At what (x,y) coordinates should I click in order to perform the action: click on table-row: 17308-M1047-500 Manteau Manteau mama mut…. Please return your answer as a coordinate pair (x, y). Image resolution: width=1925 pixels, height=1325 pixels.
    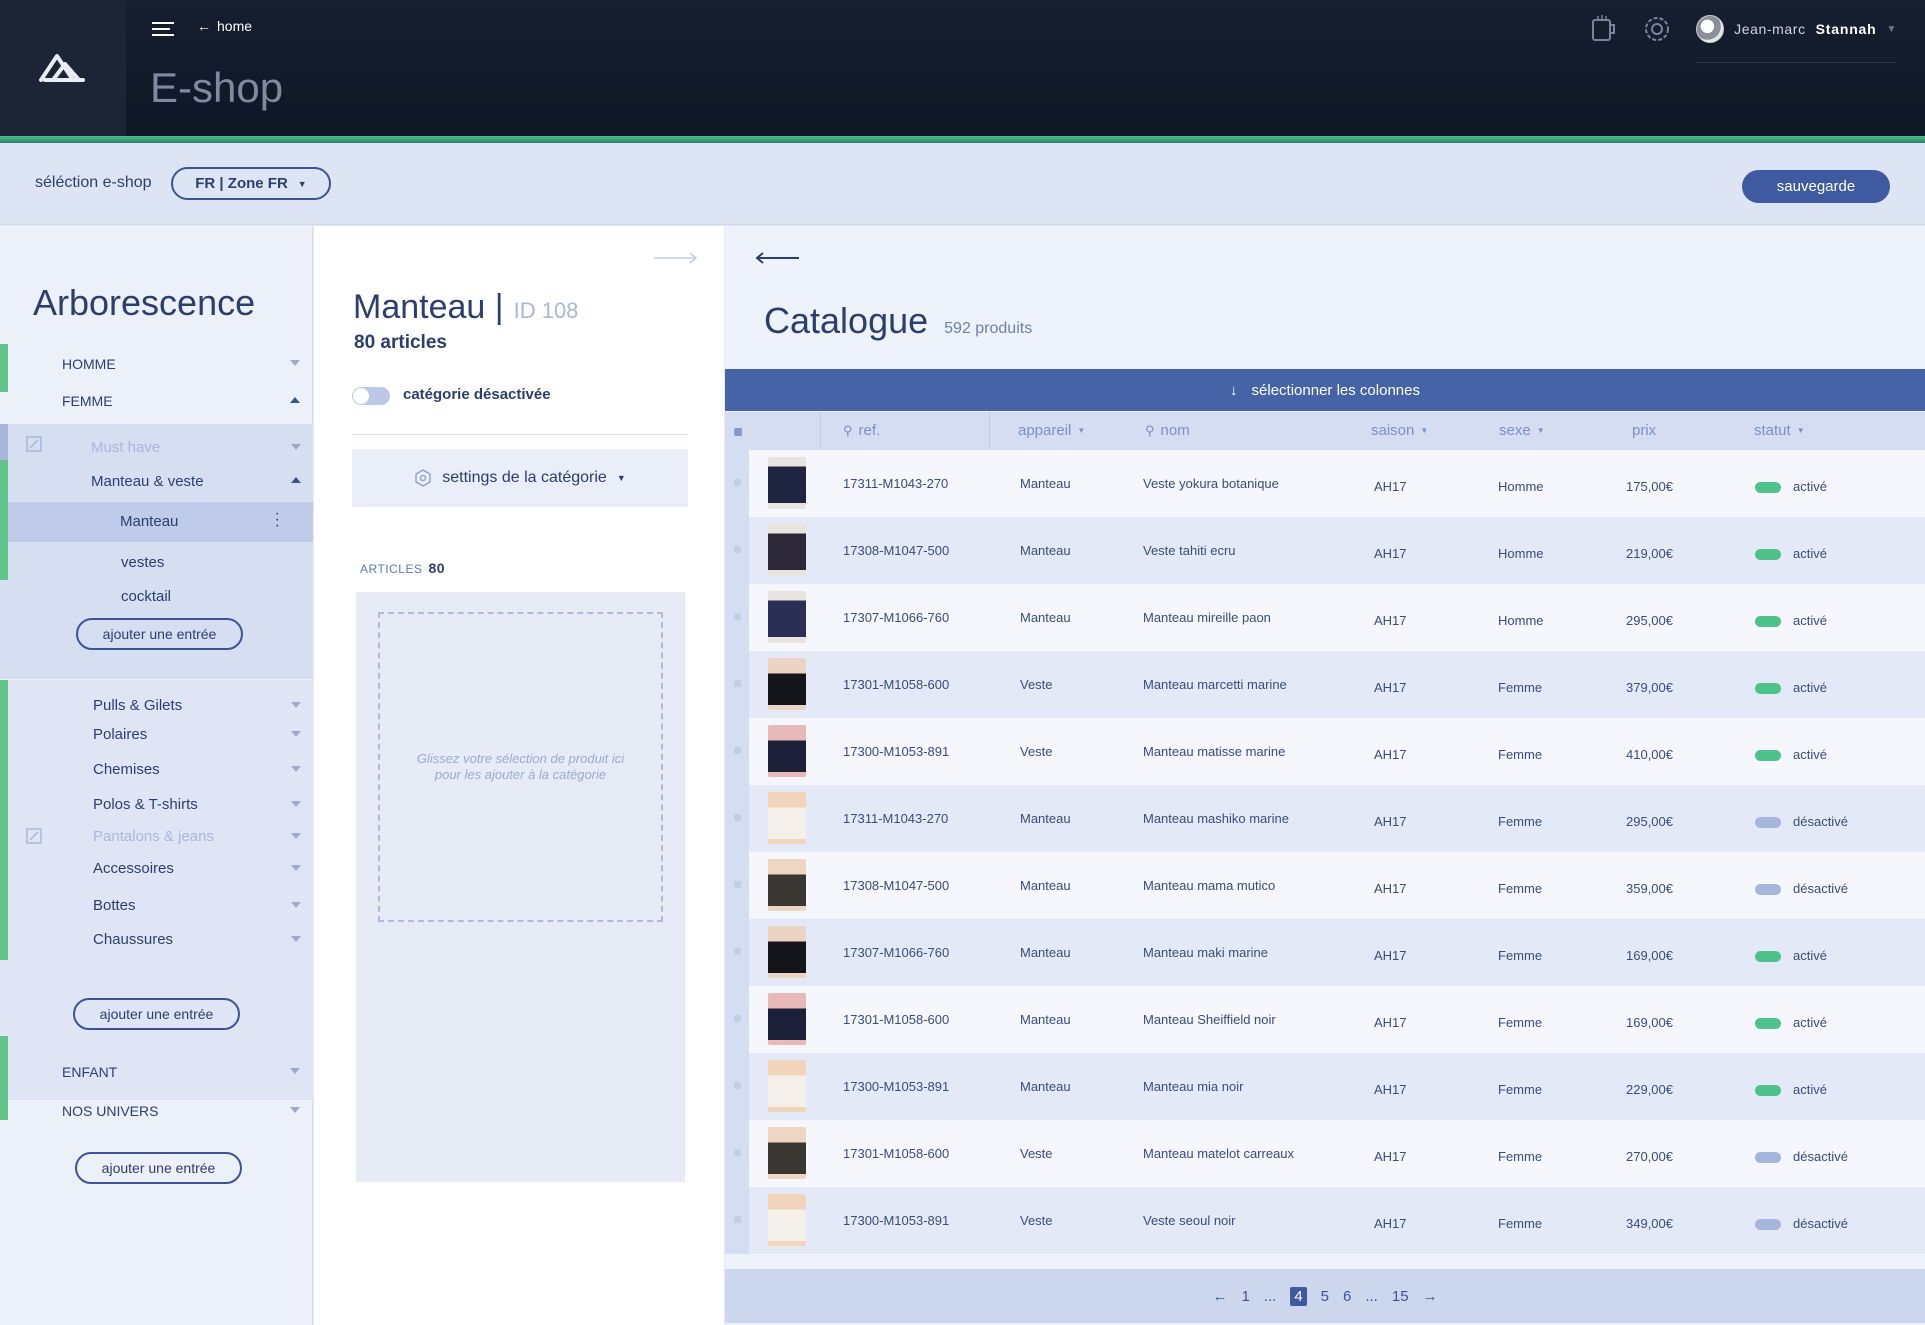
    Looking at the image, I should click on (1325, 885).